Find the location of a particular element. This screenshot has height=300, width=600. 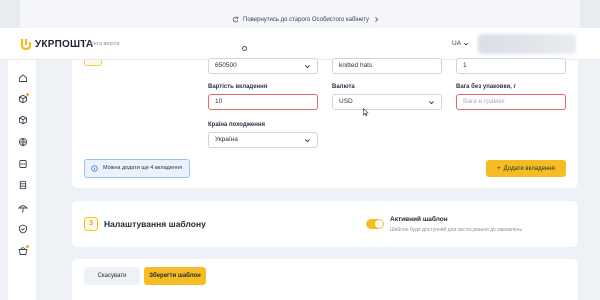

app-header: УКРПОШТА Бета версія UA is located at coordinates (300, 44).